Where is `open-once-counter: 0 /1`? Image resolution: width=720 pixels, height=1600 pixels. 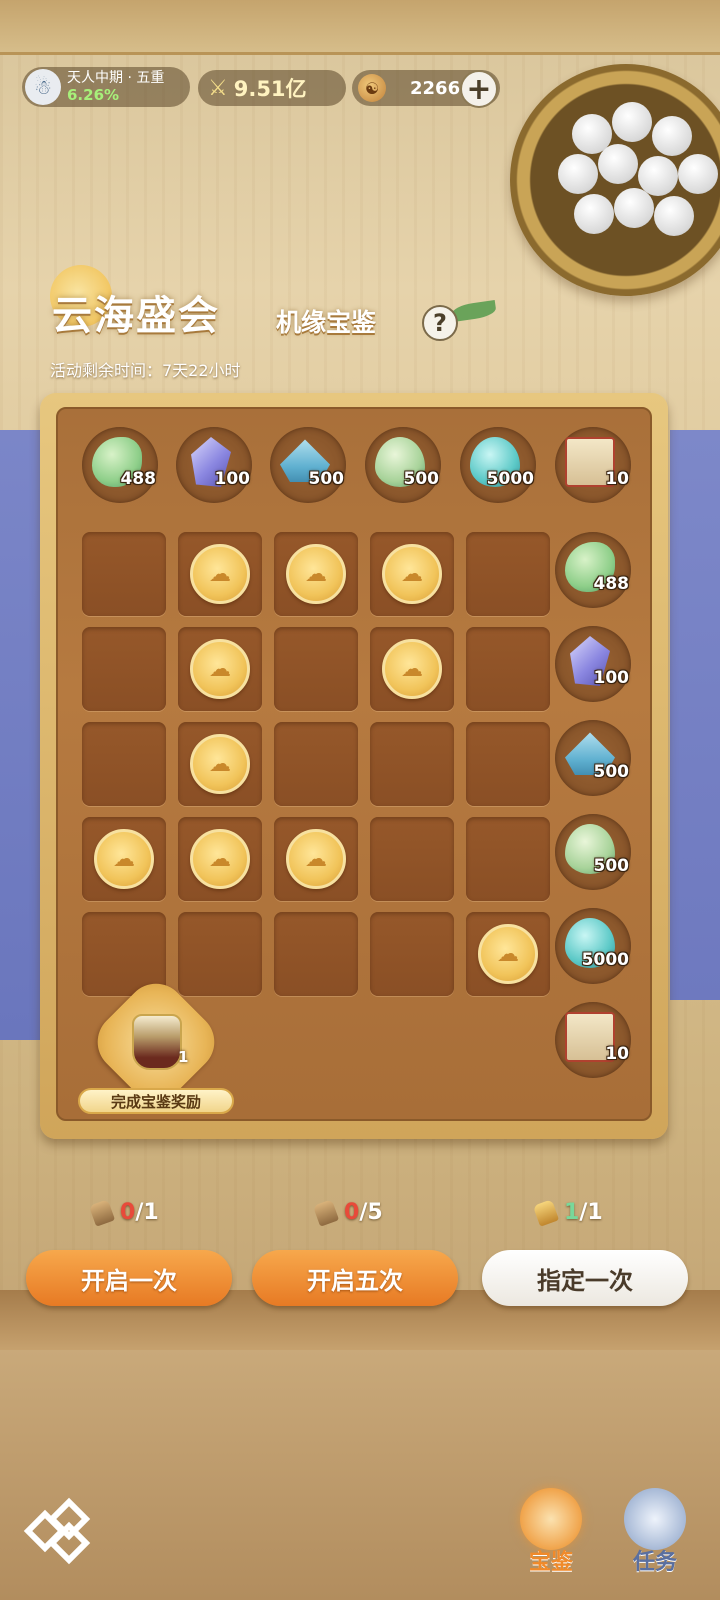
open-once-counter: 0 /1 is located at coordinates (123, 1212).